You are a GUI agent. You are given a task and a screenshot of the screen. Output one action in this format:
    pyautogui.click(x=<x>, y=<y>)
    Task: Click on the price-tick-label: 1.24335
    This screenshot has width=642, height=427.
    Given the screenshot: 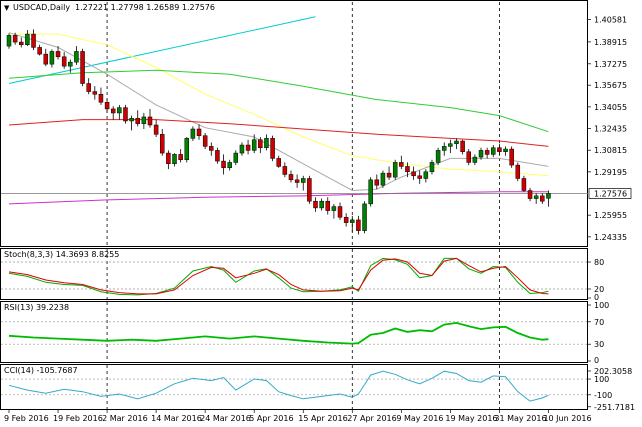 What is the action you would take?
    pyautogui.click(x=610, y=237)
    